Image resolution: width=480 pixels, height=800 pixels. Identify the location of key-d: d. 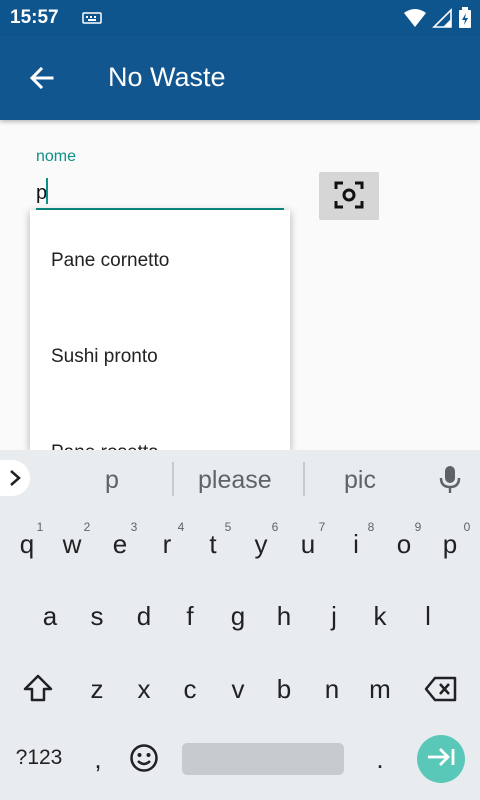
(144, 616).